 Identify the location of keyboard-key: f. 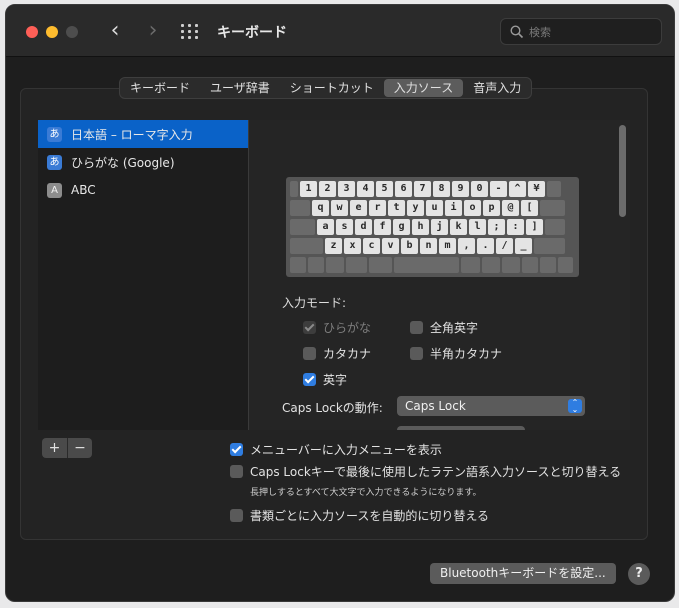
(382, 227).